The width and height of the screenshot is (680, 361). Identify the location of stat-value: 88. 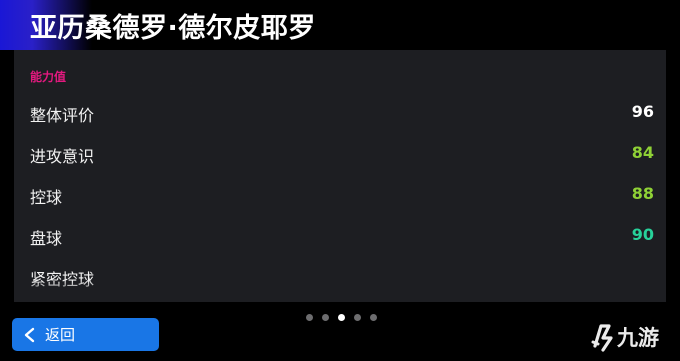
(642, 193).